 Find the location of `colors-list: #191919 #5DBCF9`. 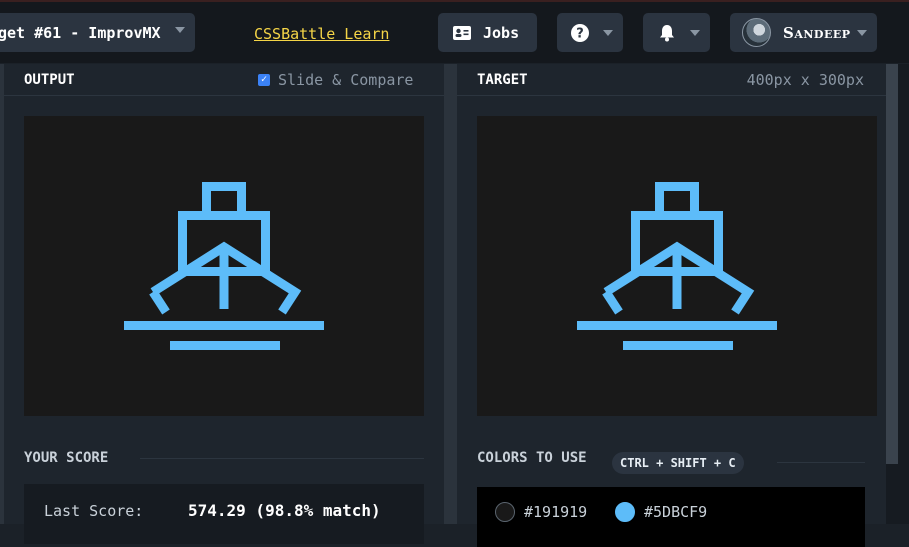

colors-list: #191919 #5DBCF9 is located at coordinates (671, 517).